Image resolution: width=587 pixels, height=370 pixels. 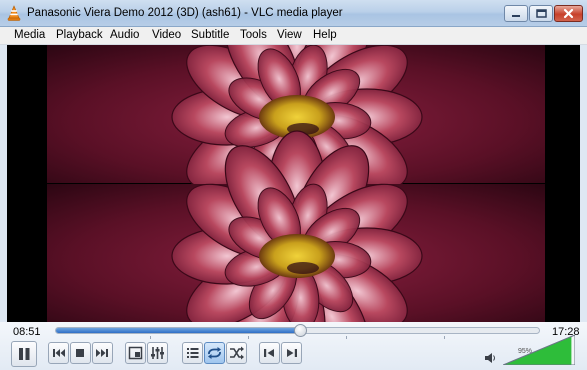 I want to click on pause-button, so click(x=24, y=354).